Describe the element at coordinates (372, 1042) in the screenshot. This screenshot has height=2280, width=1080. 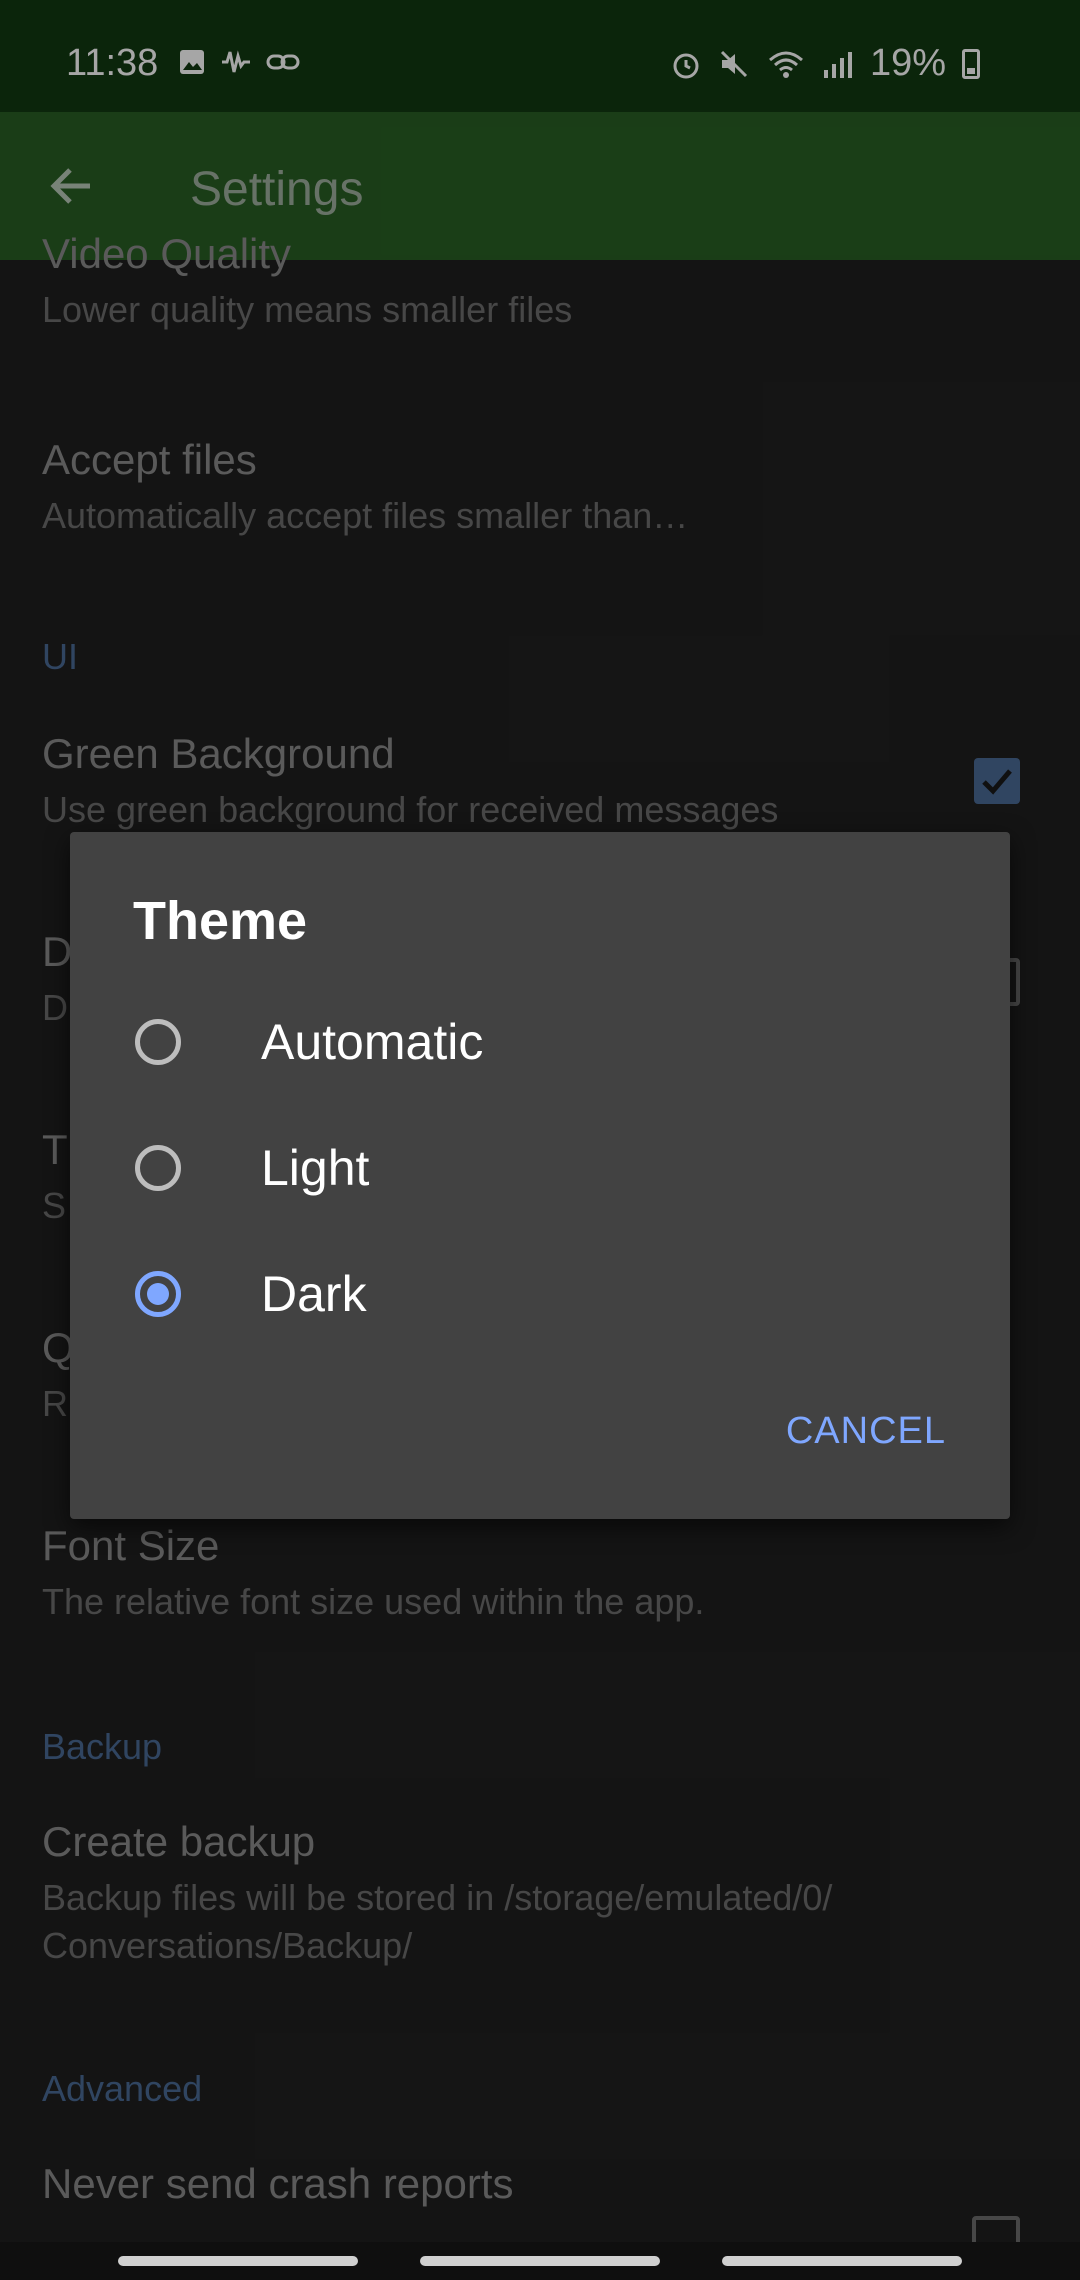
I see `option-label: Automatic` at that location.